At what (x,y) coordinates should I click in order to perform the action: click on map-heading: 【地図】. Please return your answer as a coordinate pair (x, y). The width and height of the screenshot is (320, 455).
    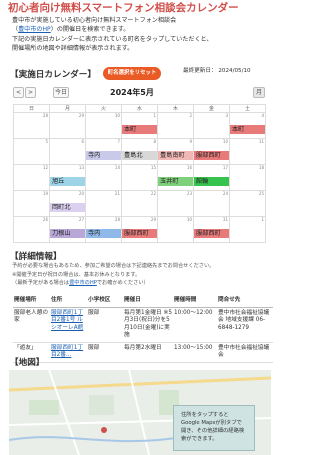
    Looking at the image, I should click on (27, 363).